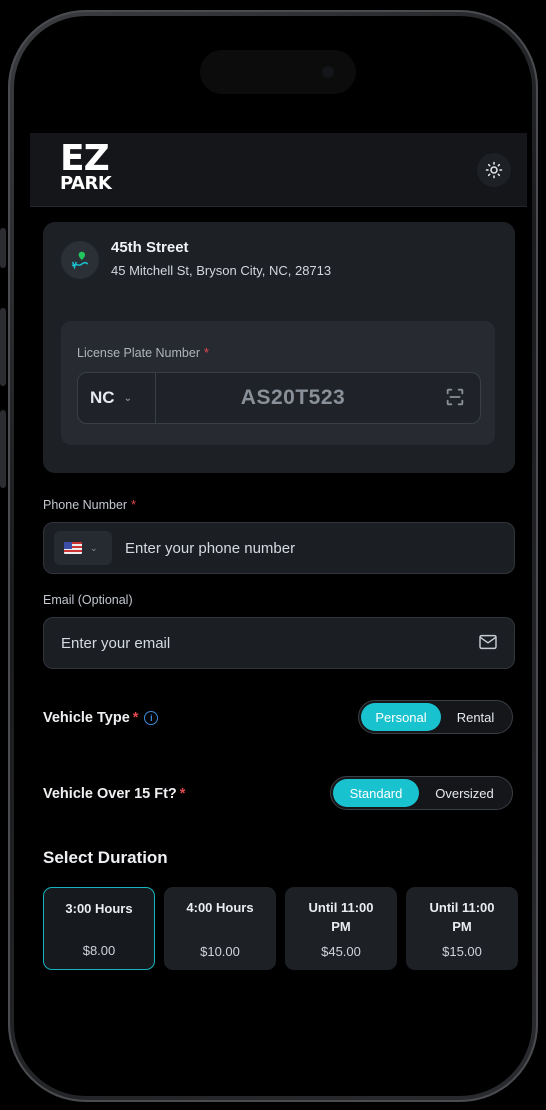 This screenshot has height=1110, width=546. I want to click on duration-price: $8.00, so click(99, 950).